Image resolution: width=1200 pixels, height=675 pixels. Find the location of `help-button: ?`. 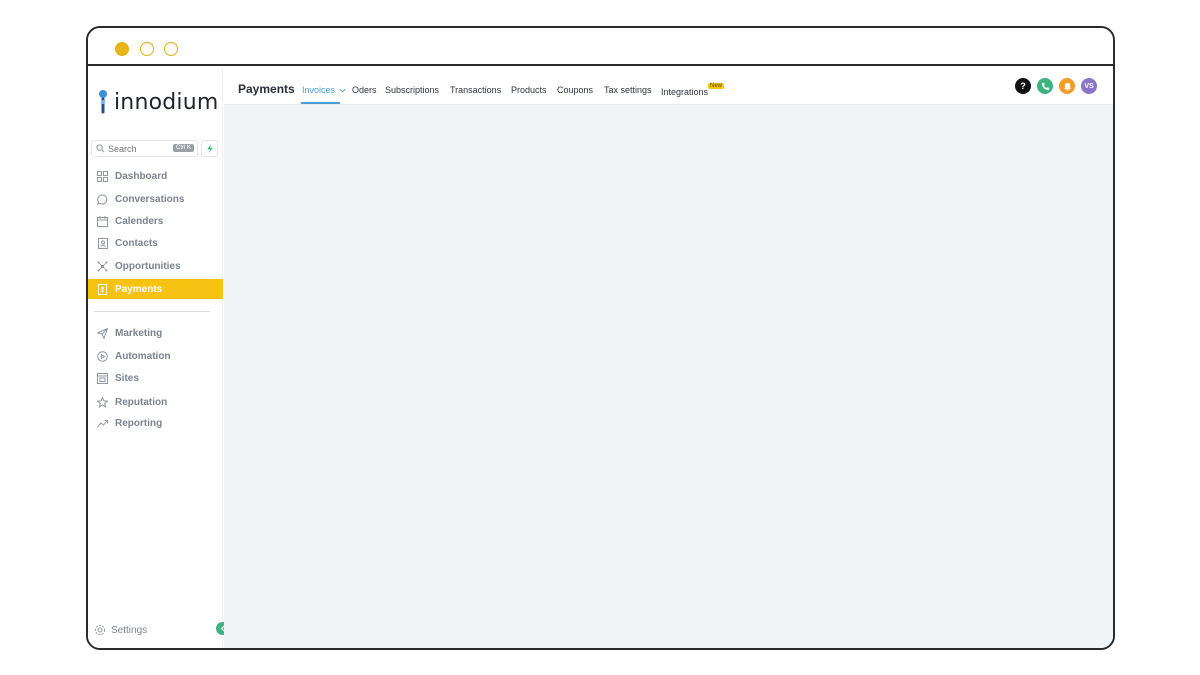

help-button: ? is located at coordinates (1023, 86).